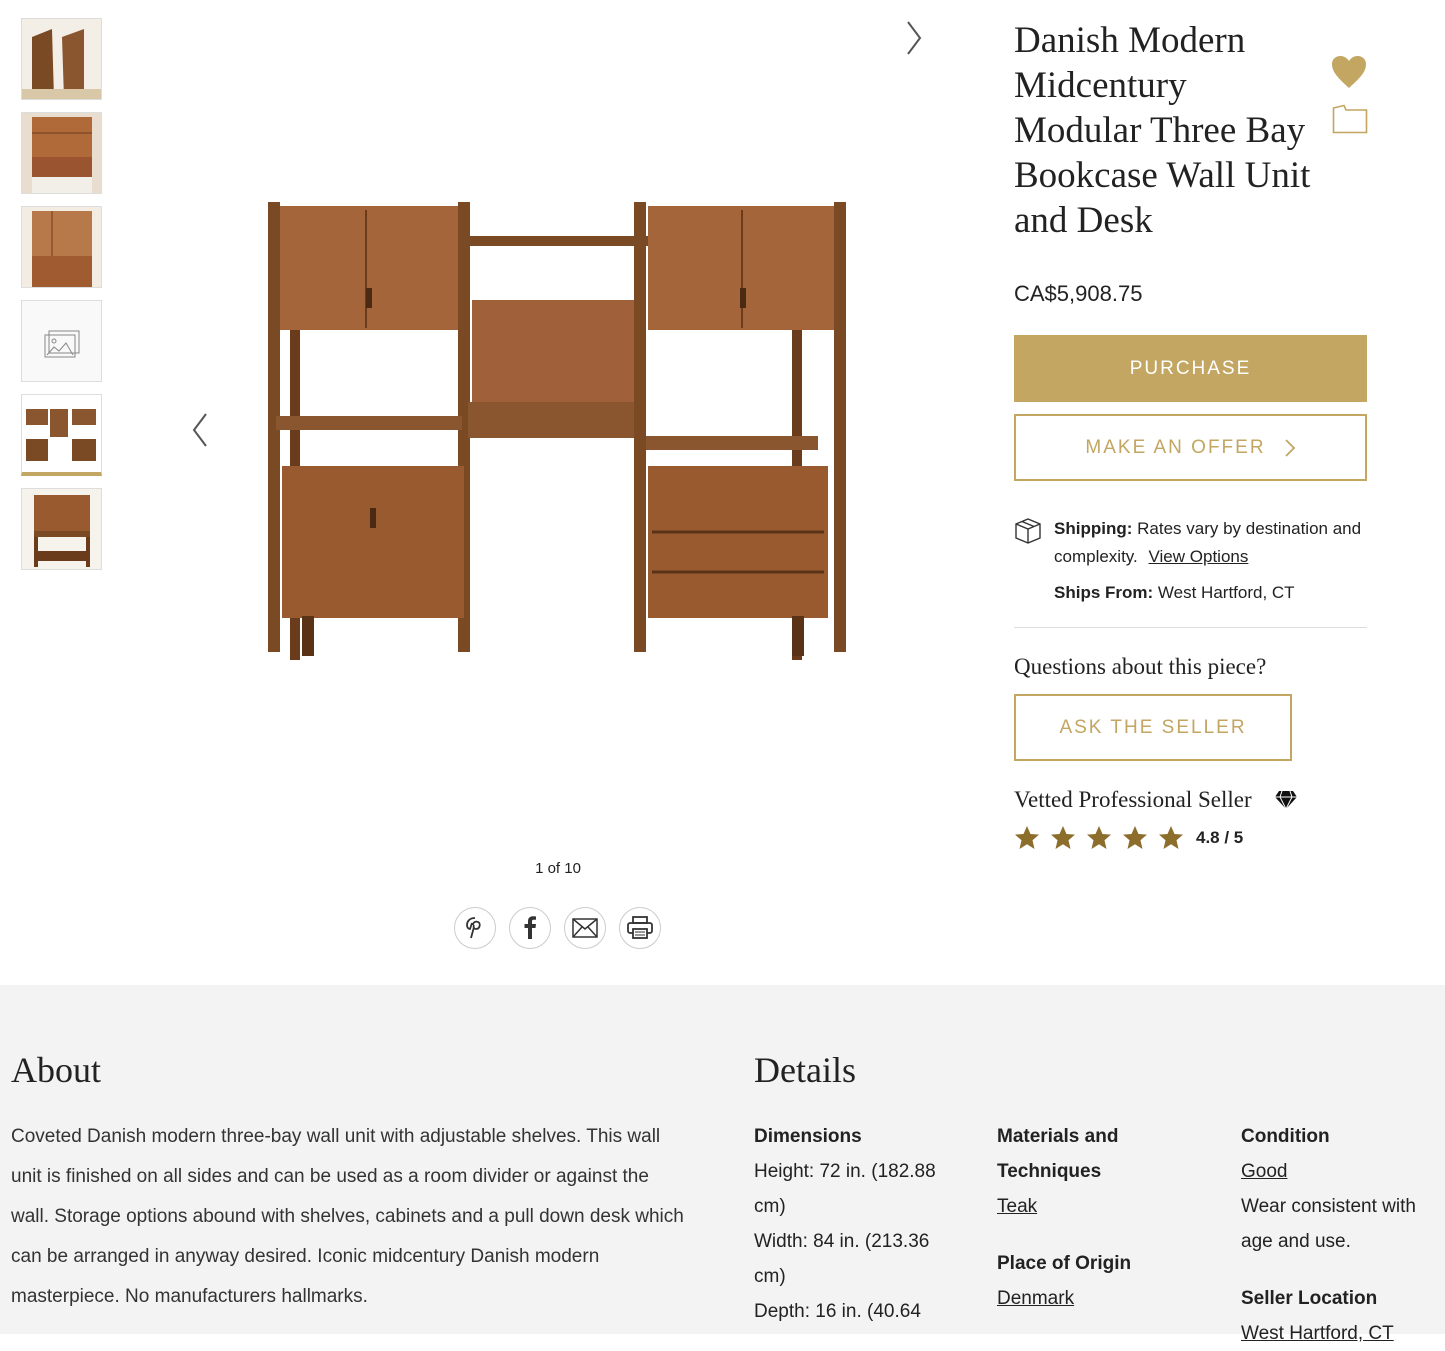 The width and height of the screenshot is (1445, 1351). Describe the element at coordinates (557, 928) in the screenshot. I see `share-bar` at that location.